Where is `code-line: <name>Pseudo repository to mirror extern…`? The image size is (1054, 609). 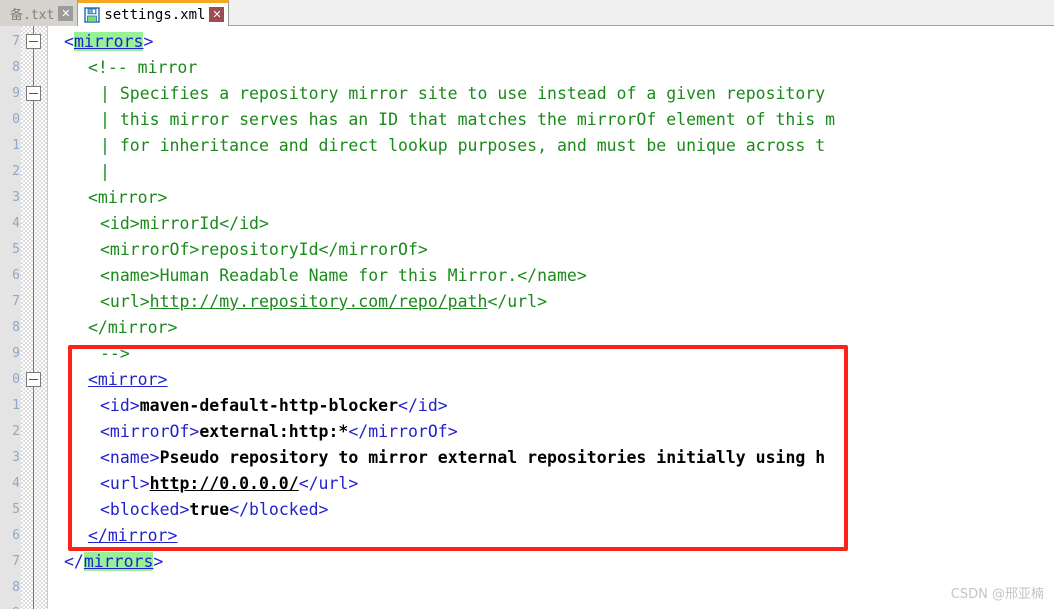 code-line: <name>Pseudo repository to mirror extern… is located at coordinates (436, 458).